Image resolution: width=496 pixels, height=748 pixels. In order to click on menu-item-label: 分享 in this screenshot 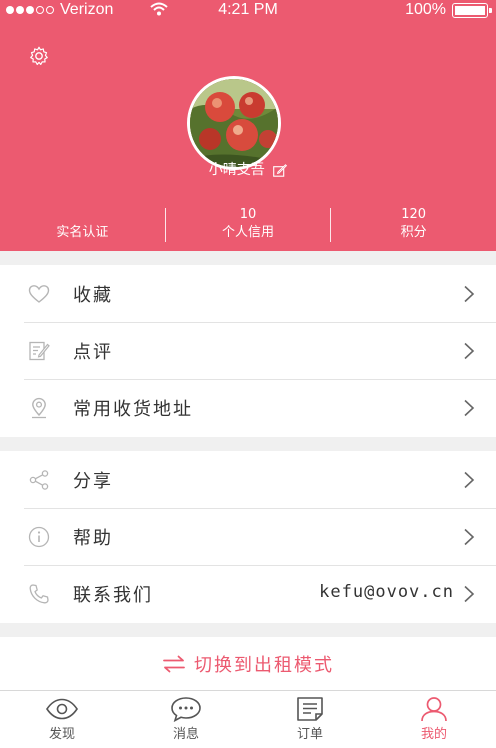, I will do `click(93, 481)`.